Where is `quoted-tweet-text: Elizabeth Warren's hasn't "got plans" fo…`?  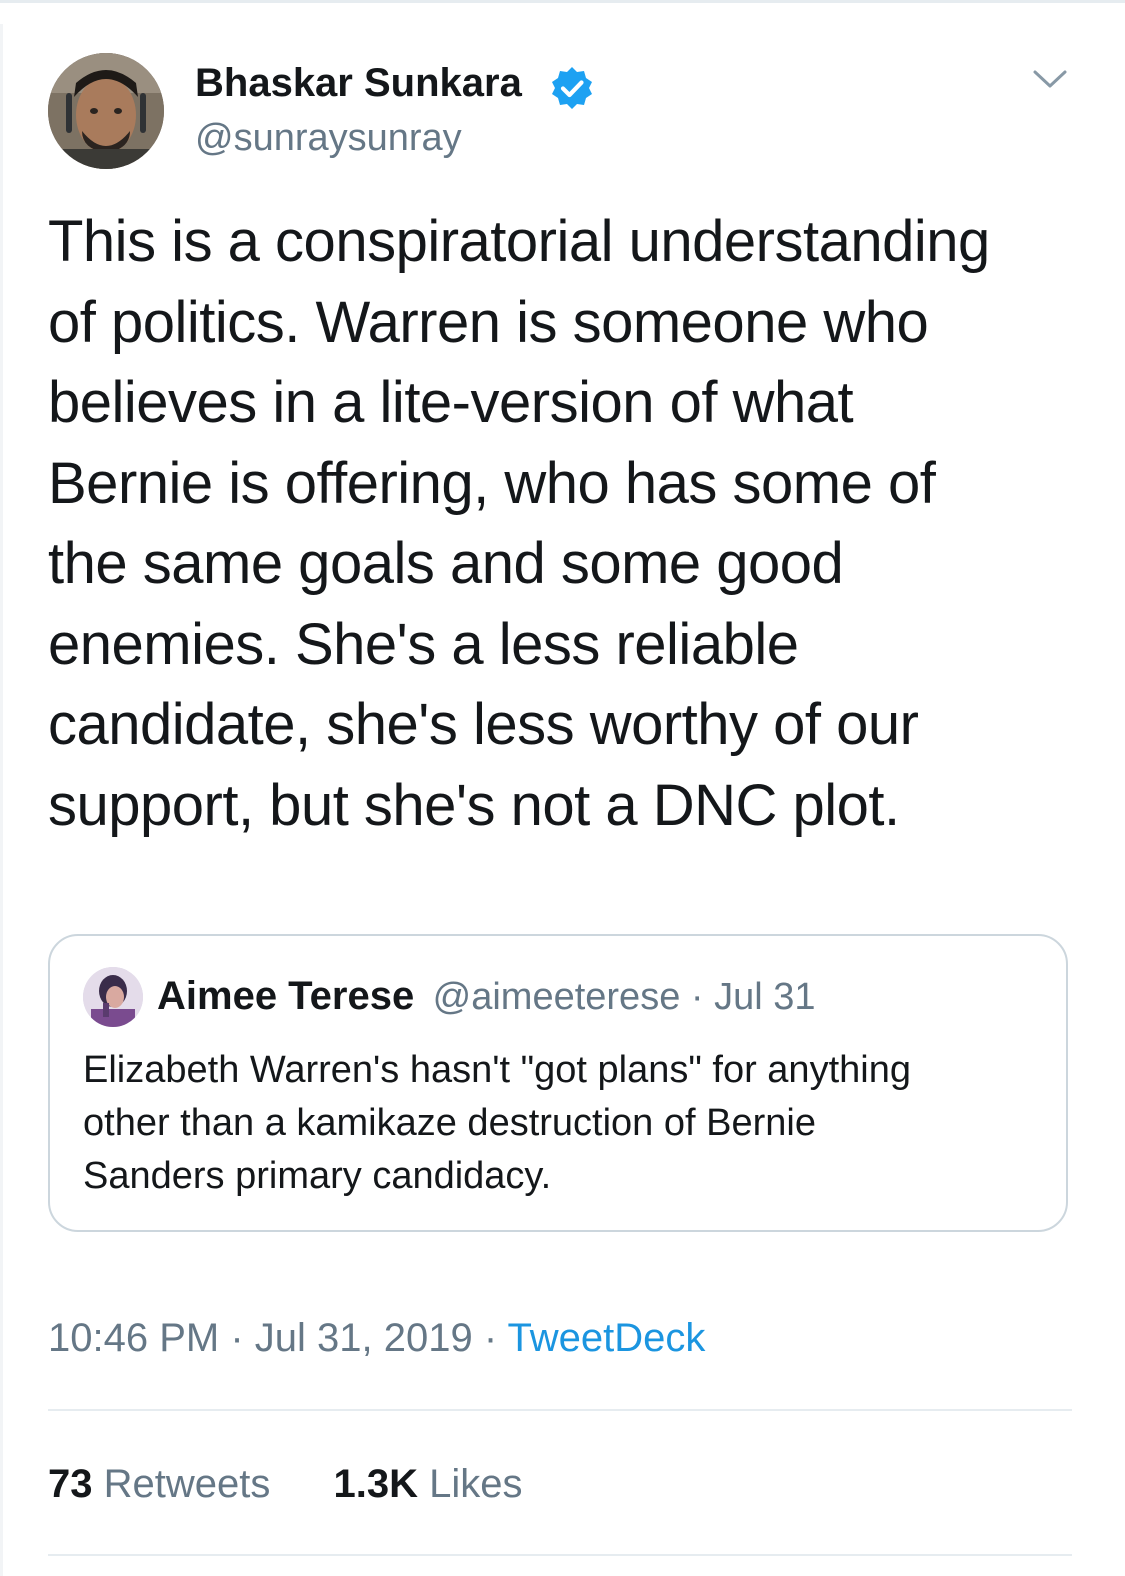 quoted-tweet-text: Elizabeth Warren's hasn't "got plans" fo… is located at coordinates (497, 1123).